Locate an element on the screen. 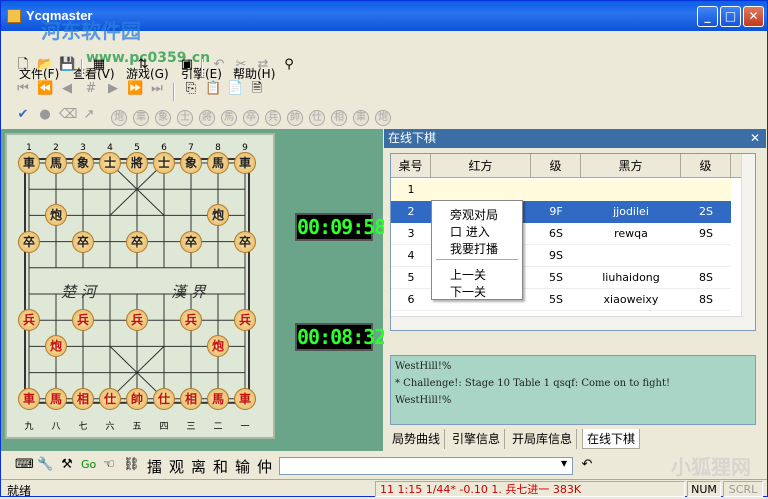  doc-icon: 🗎 is located at coordinates (257, 89).